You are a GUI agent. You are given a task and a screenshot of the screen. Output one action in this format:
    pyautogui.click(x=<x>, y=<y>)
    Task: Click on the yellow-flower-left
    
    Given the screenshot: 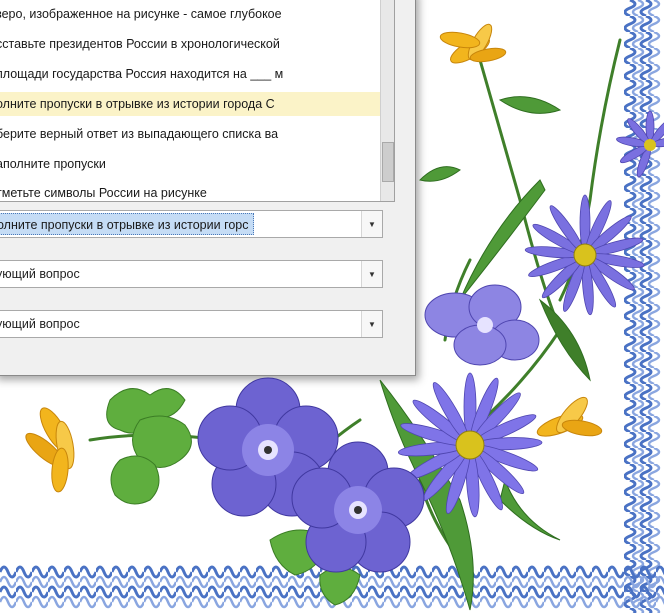 What is the action you would take?
    pyautogui.click(x=50, y=450)
    